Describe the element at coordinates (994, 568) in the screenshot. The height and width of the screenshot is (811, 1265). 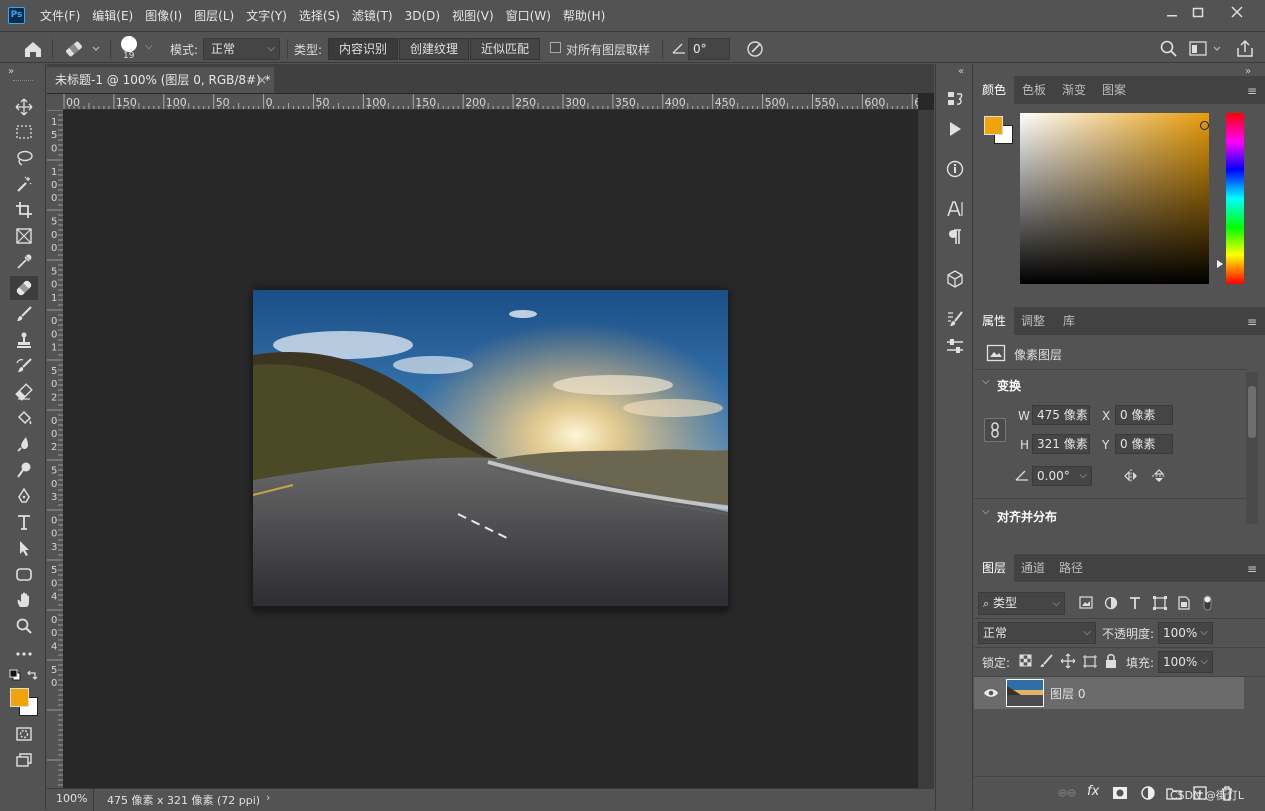
I see `tab-layers: 图层` at that location.